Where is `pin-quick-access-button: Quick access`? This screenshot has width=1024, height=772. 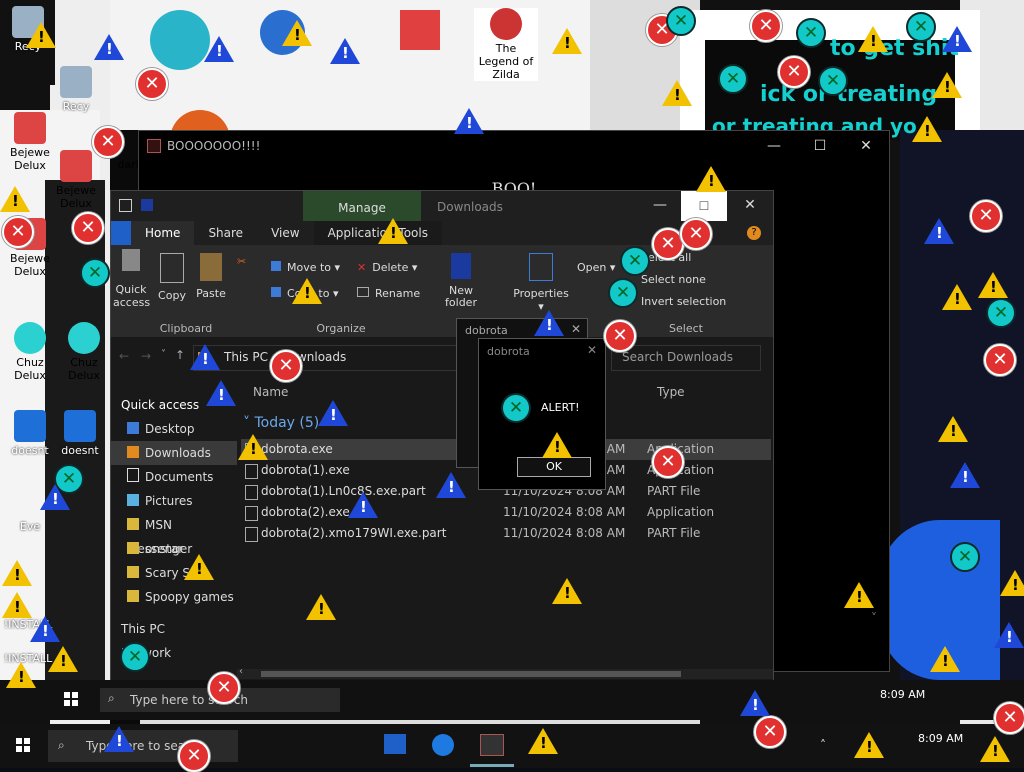 pin-quick-access-button: Quick access is located at coordinates (131, 279).